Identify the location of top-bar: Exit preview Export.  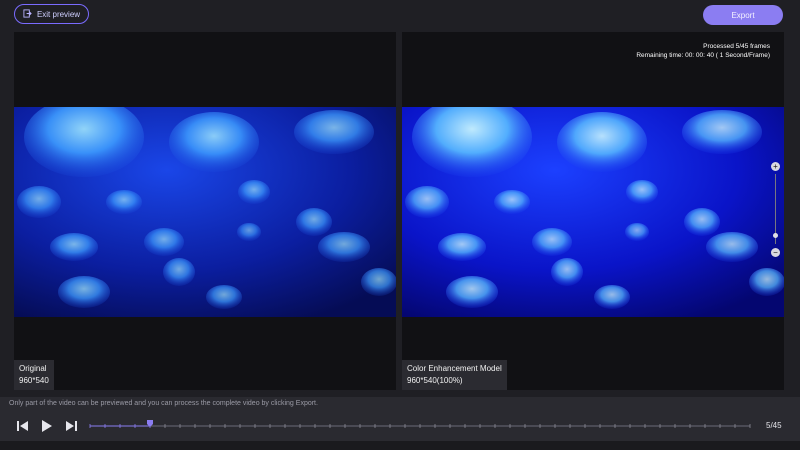
(400, 15).